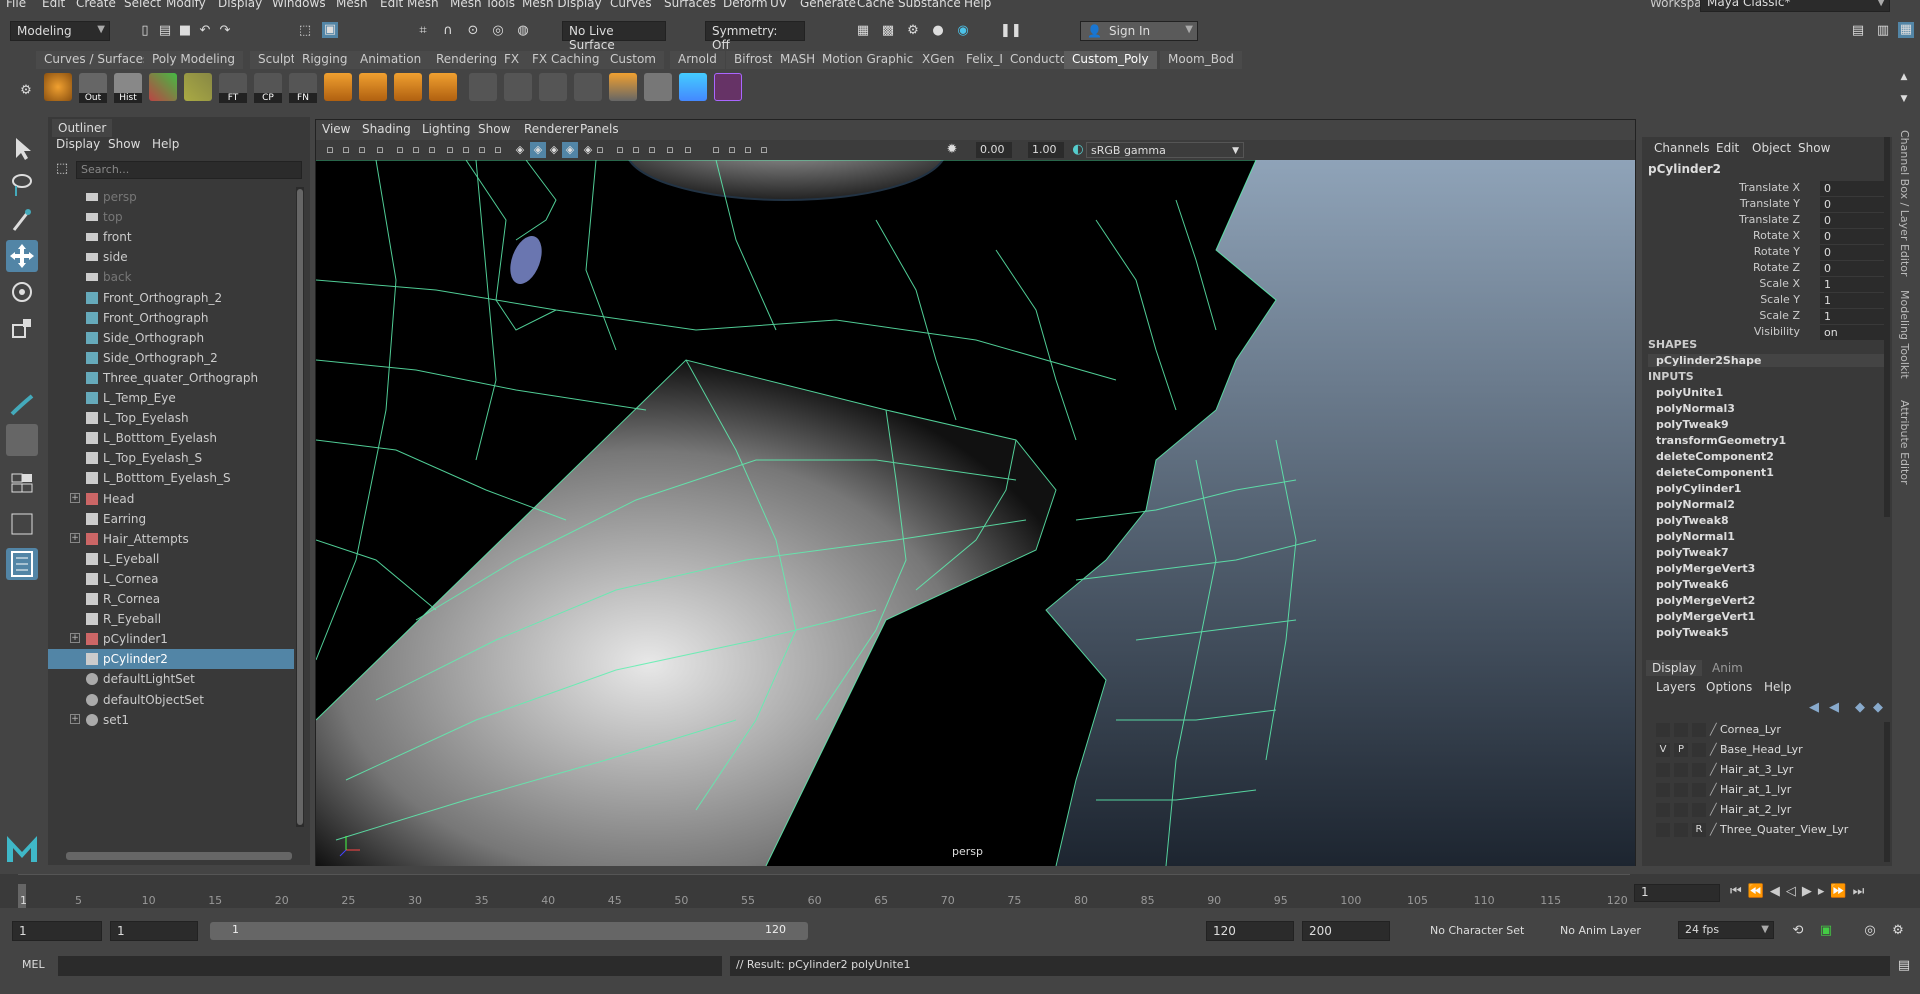  I want to click on render-ipr-icon: ▩, so click(888, 31).